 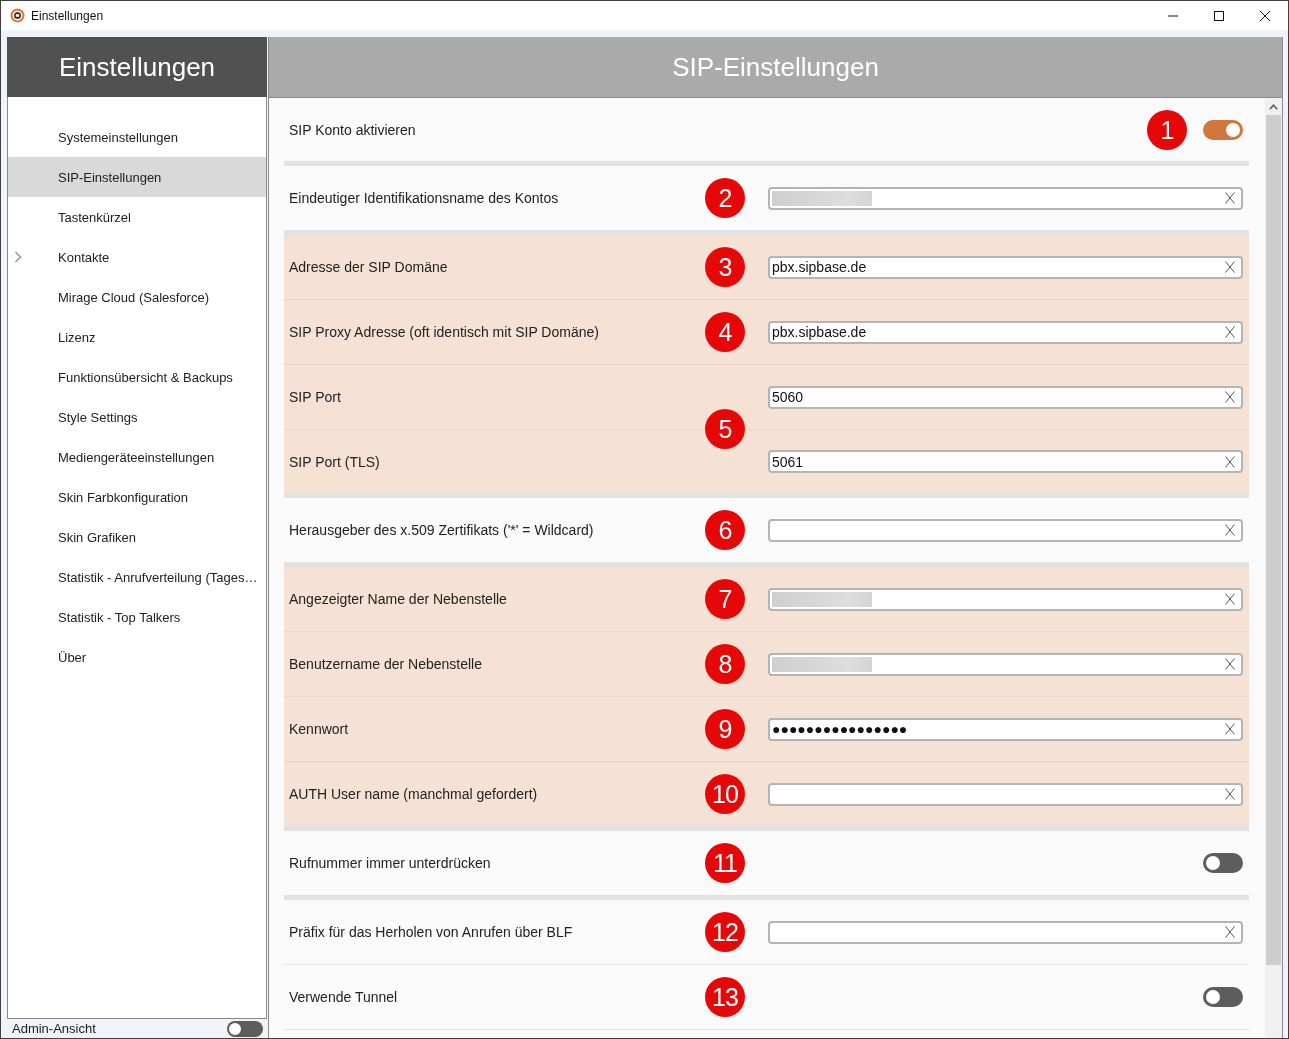 I want to click on setting-label: SIP Proxy Adresse (oft identisch mit SIP Domäne), so click(x=444, y=332).